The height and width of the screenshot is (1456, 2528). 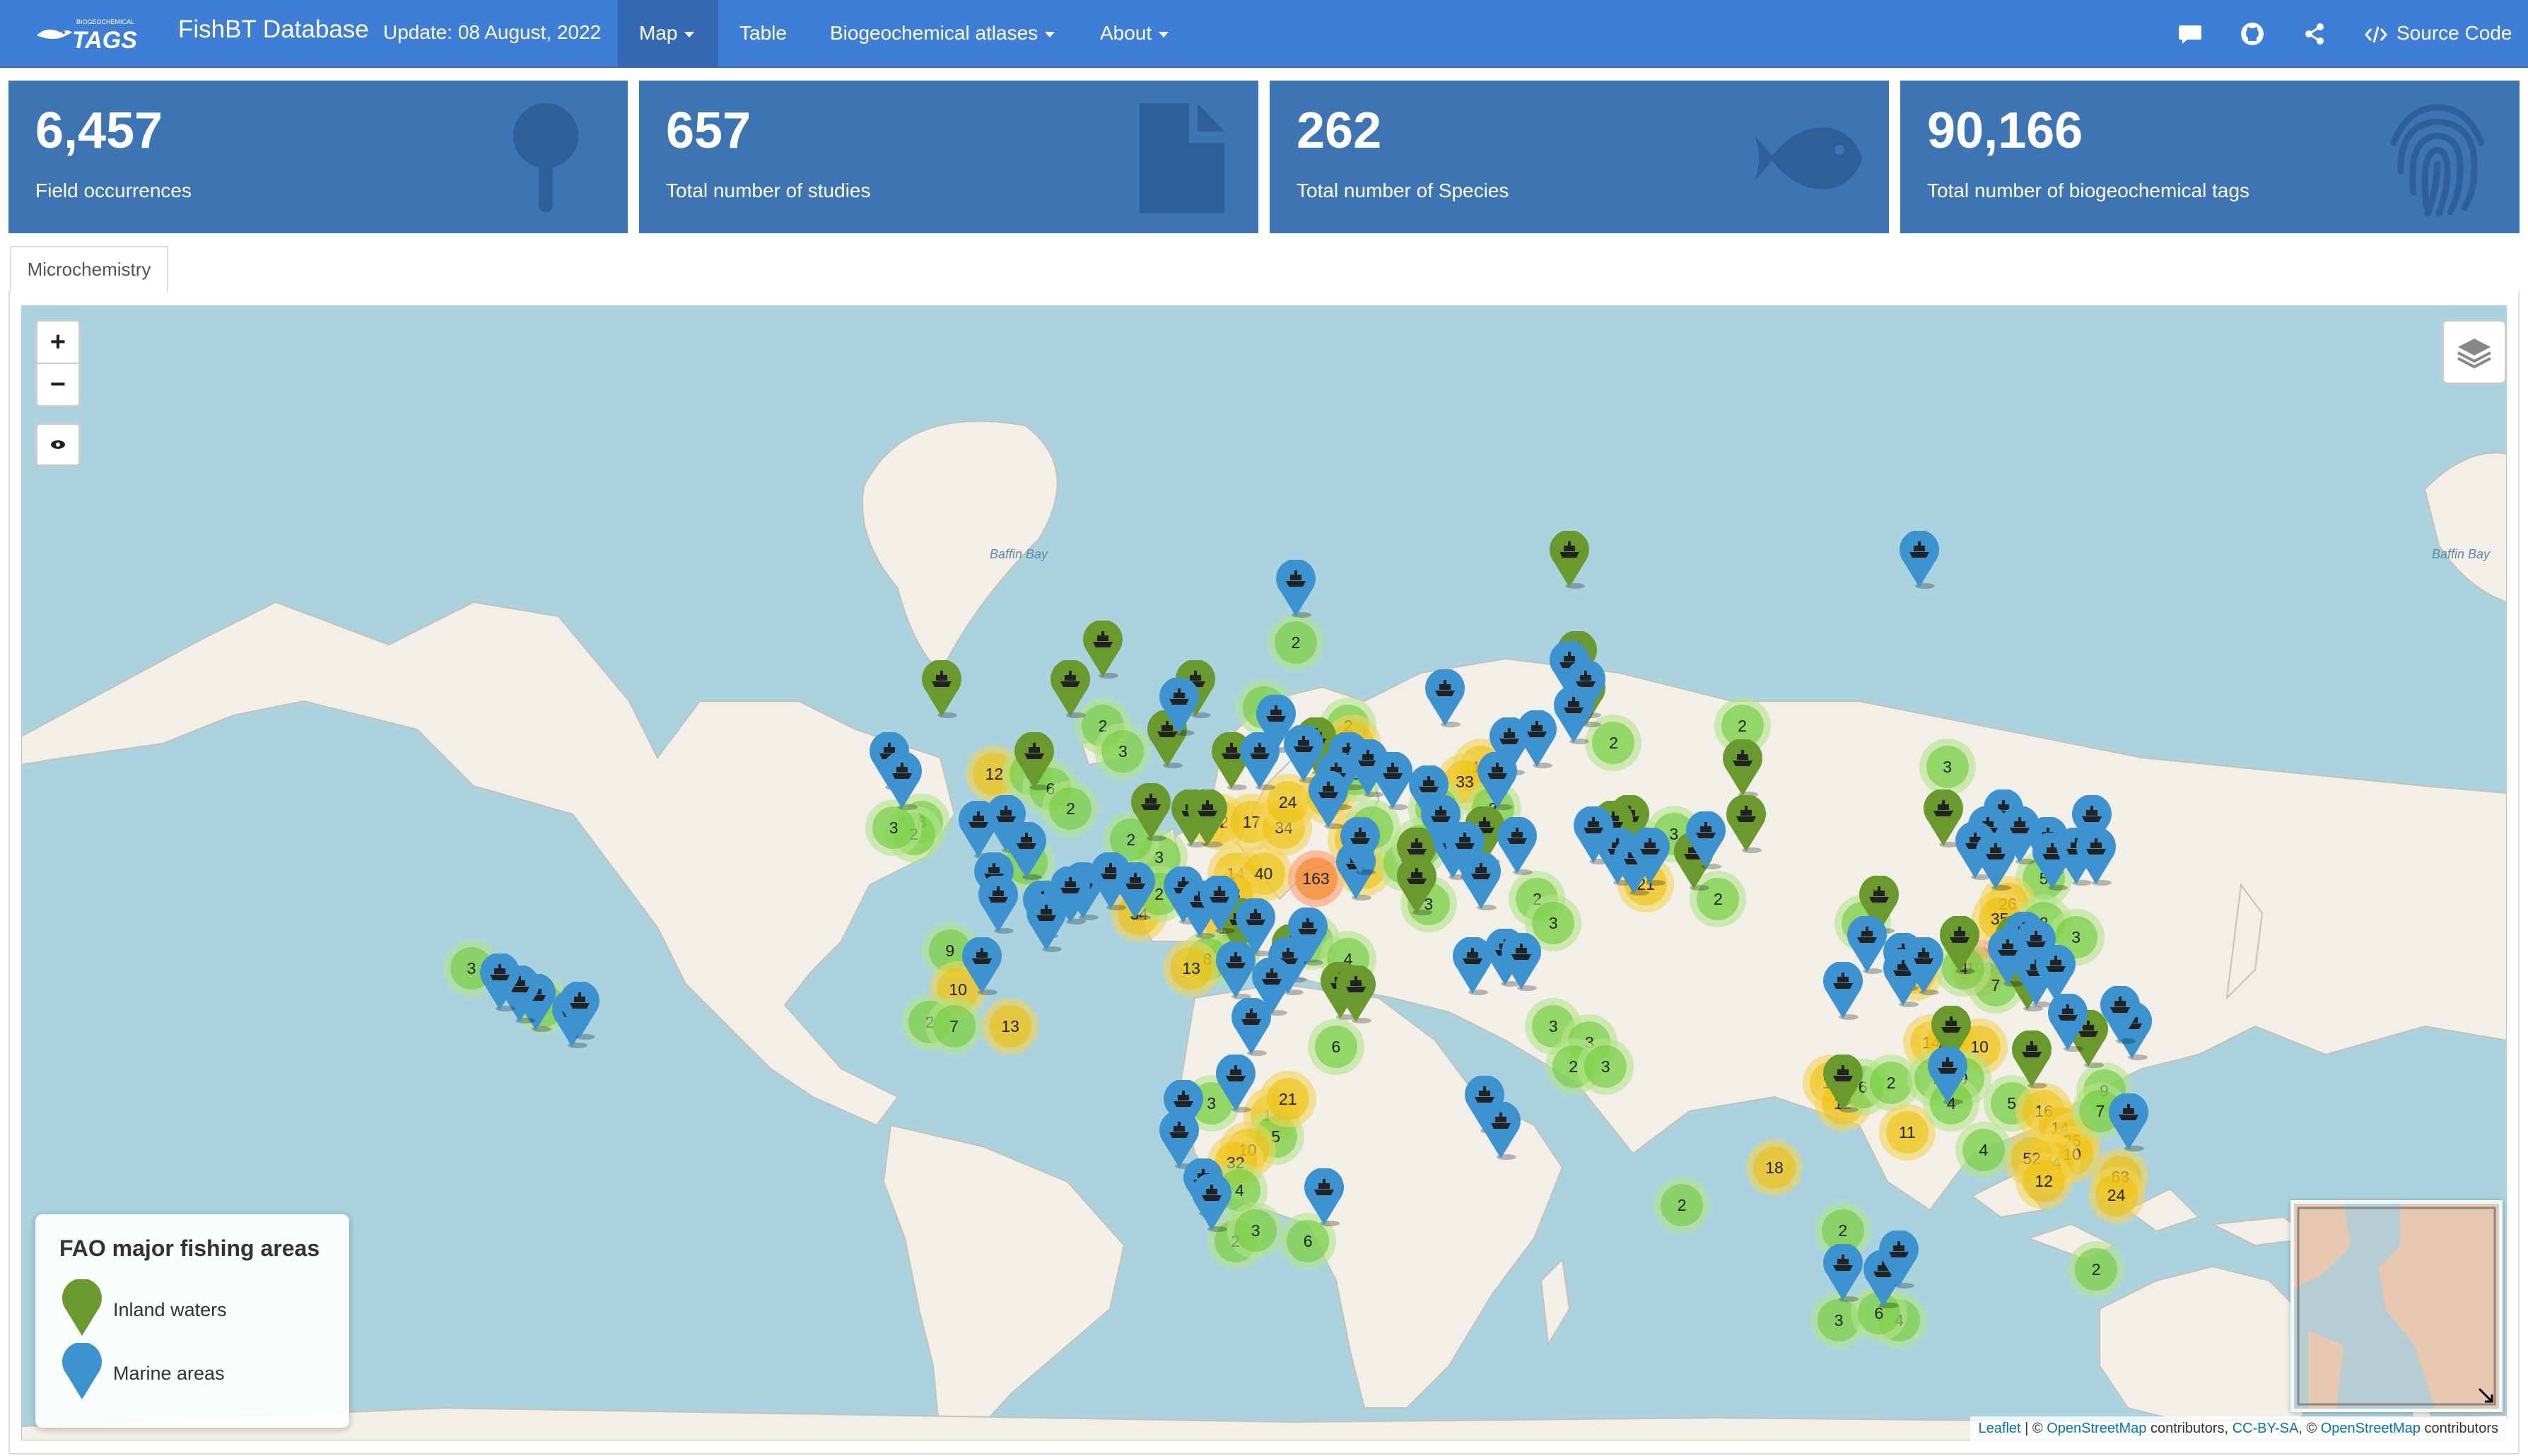 What do you see at coordinates (2116, 1195) in the screenshot?
I see `marker-cluster: 24` at bounding box center [2116, 1195].